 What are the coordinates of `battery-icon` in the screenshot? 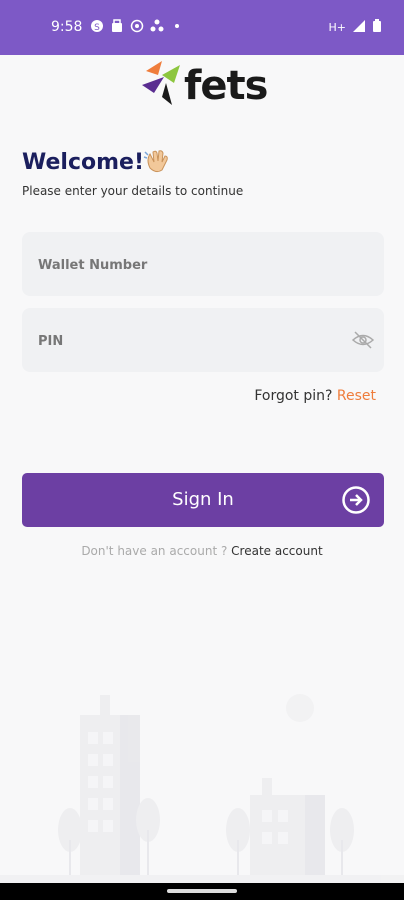 It's located at (377, 27).